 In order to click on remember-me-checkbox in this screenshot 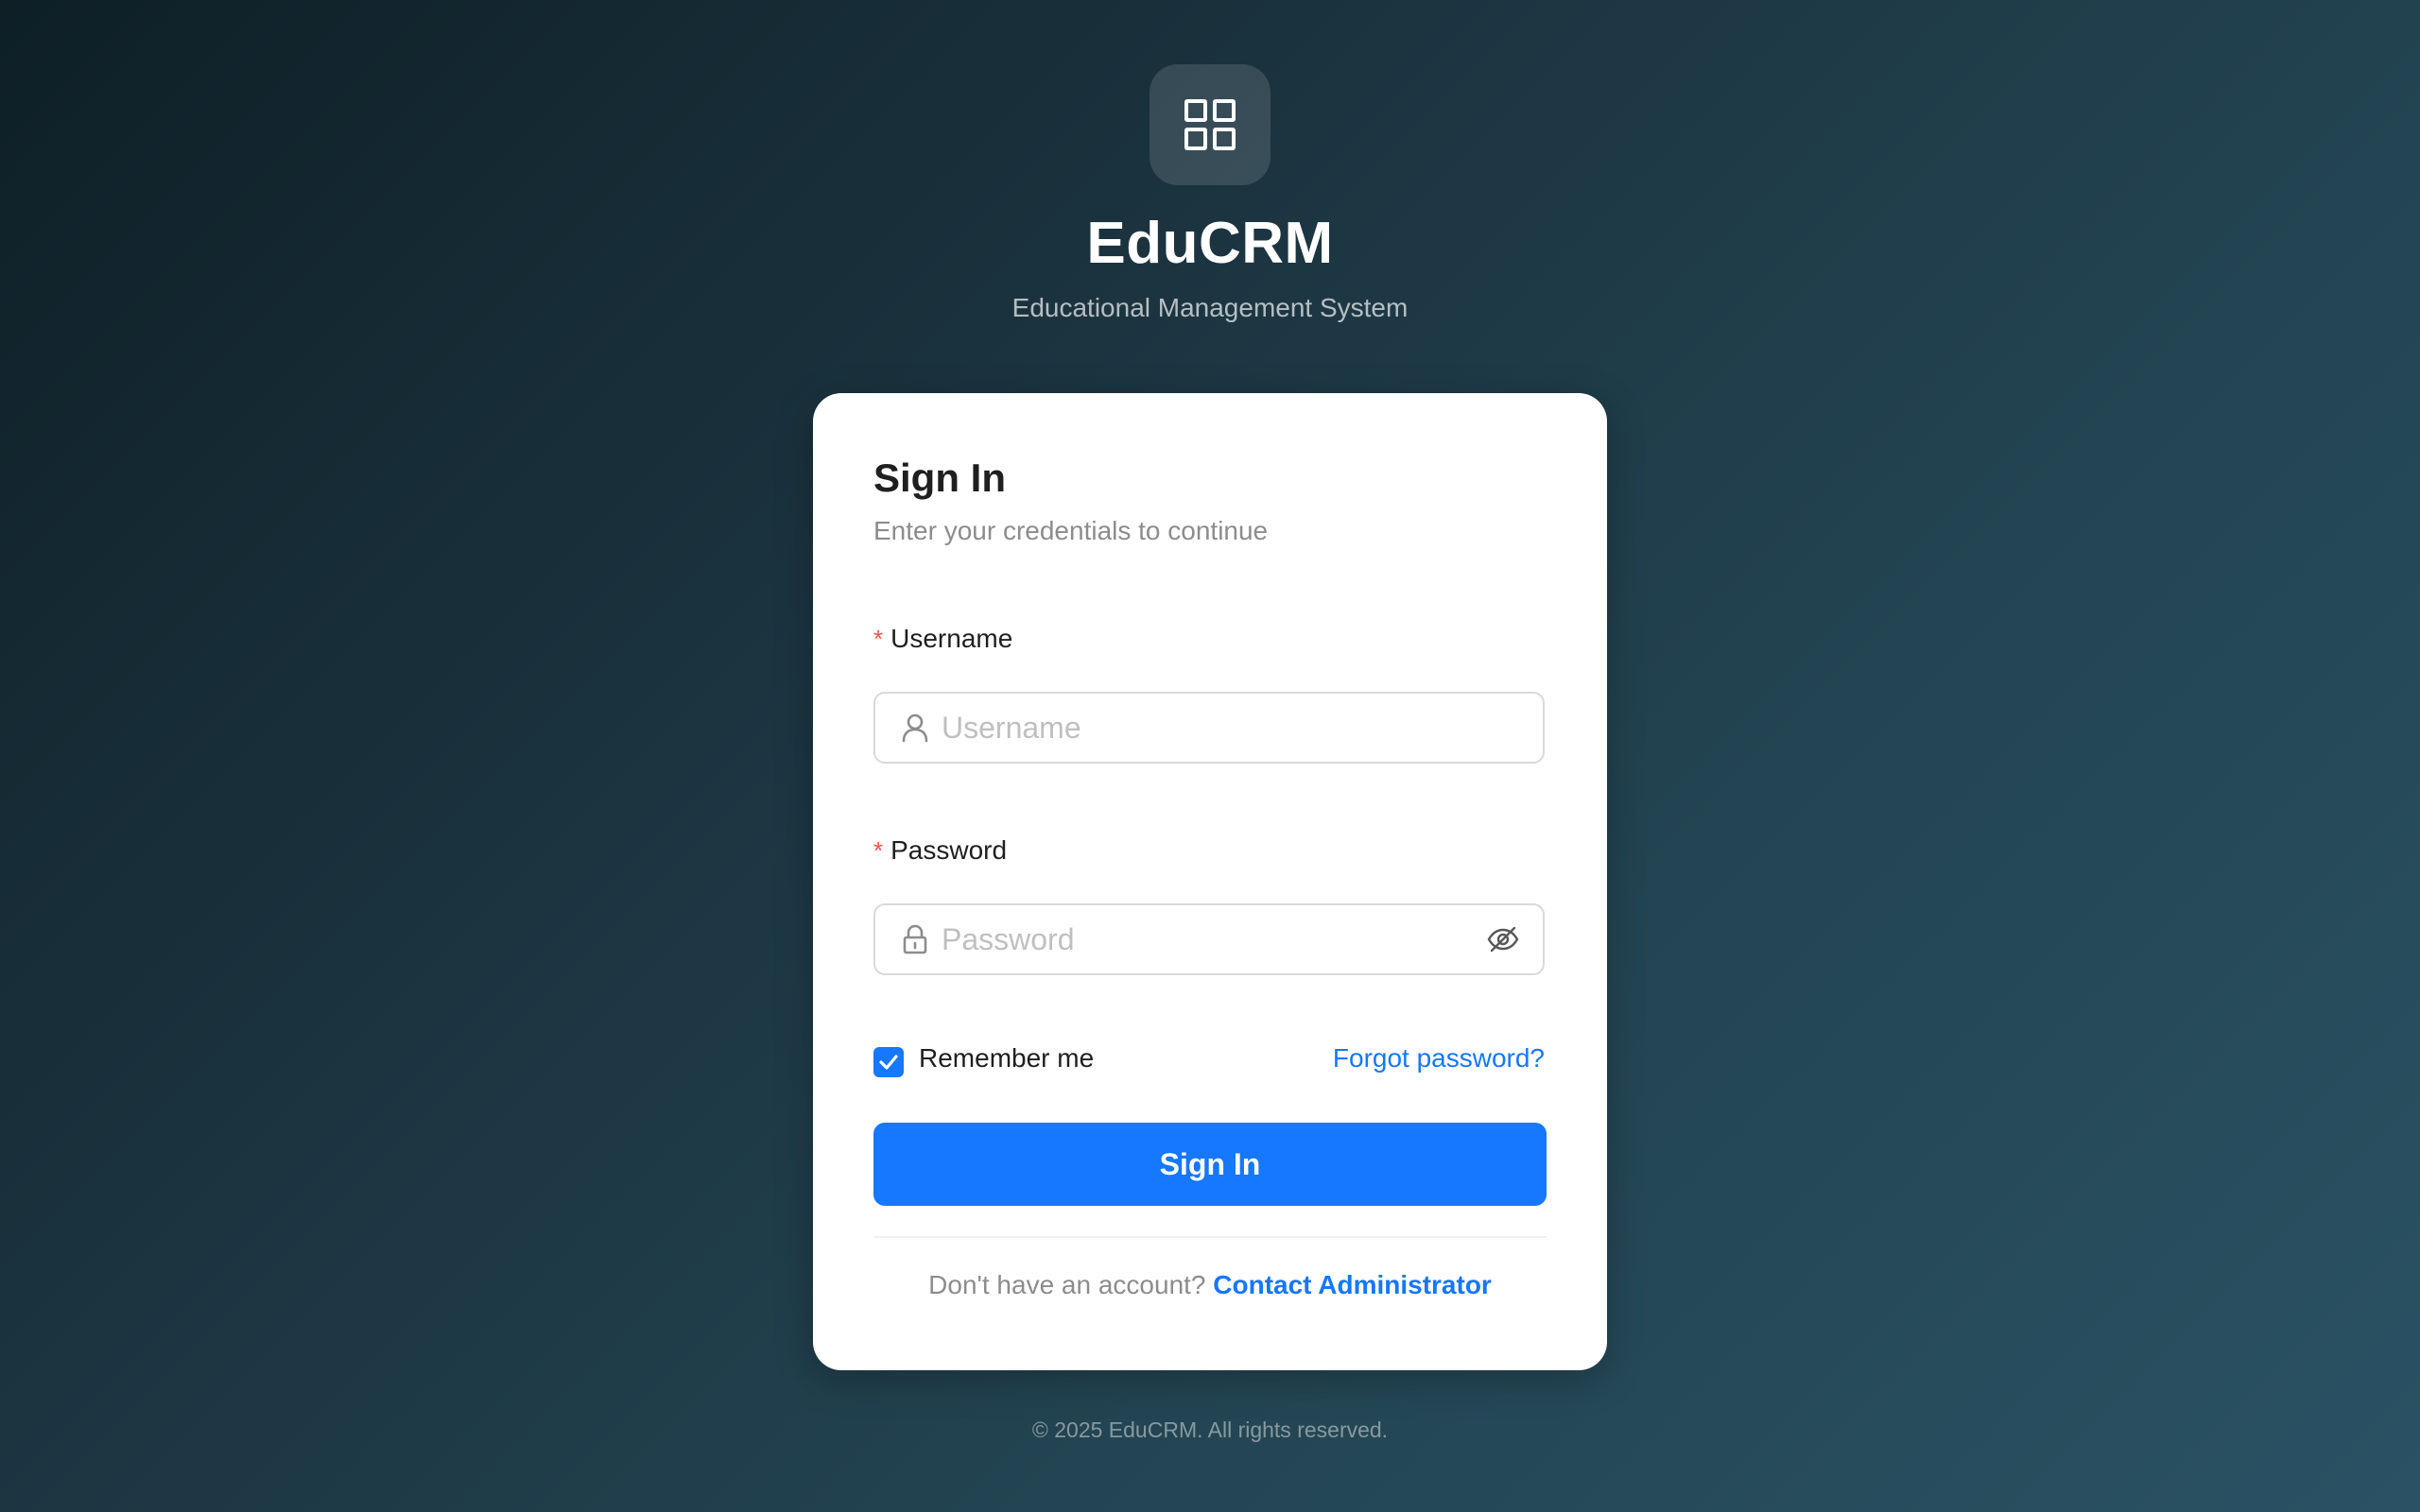, I will do `click(888, 1062)`.